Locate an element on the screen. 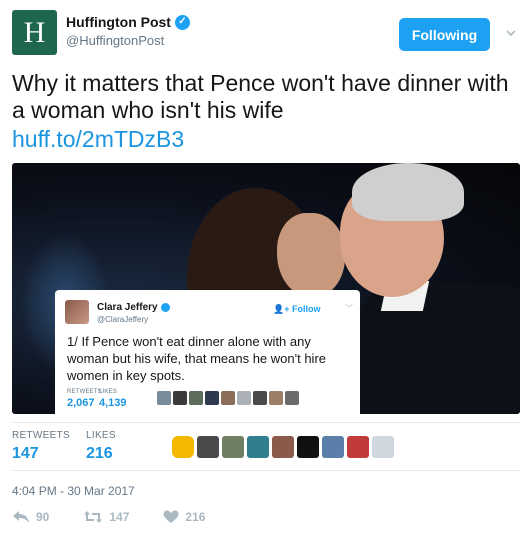  huffpost-avatar: H is located at coordinates (34, 32).